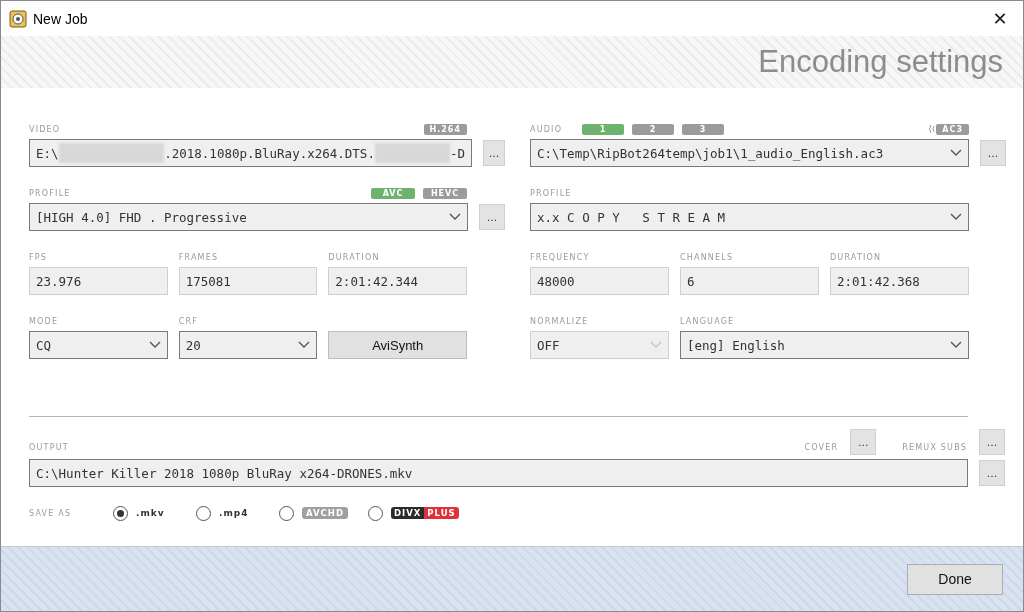 This screenshot has width=1024, height=612. I want to click on format-label: .mp4, so click(234, 513).